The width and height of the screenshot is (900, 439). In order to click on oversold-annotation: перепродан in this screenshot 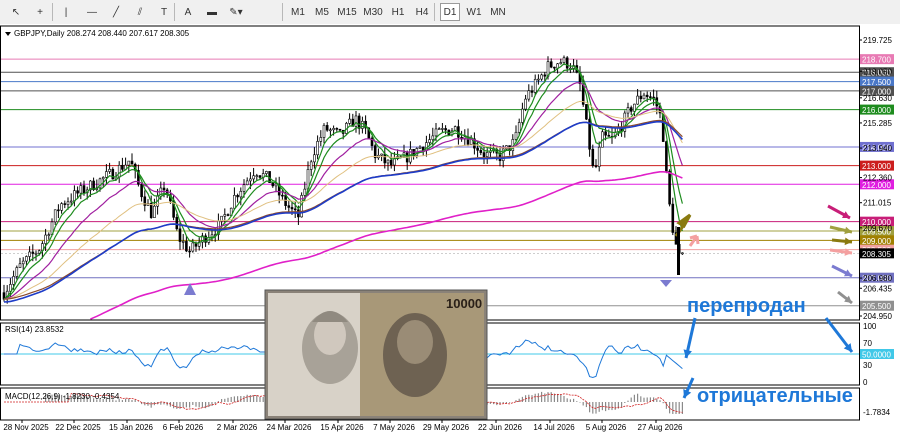, I will do `click(746, 306)`.